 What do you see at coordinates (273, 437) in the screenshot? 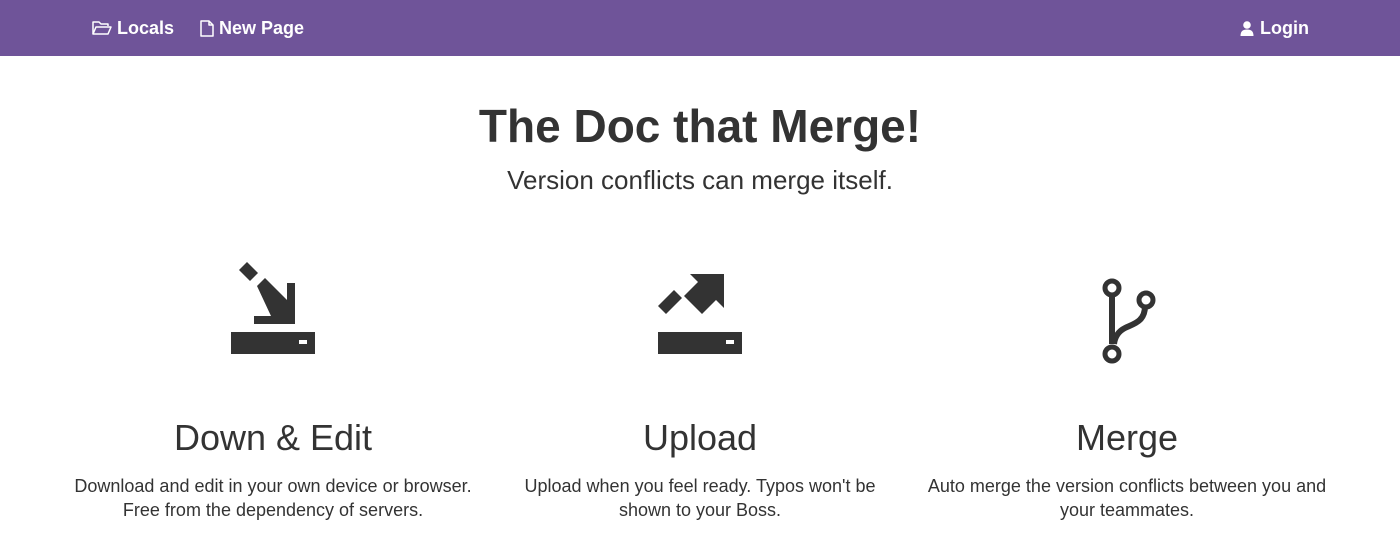
I see `feature-title: Down & Edit` at bounding box center [273, 437].